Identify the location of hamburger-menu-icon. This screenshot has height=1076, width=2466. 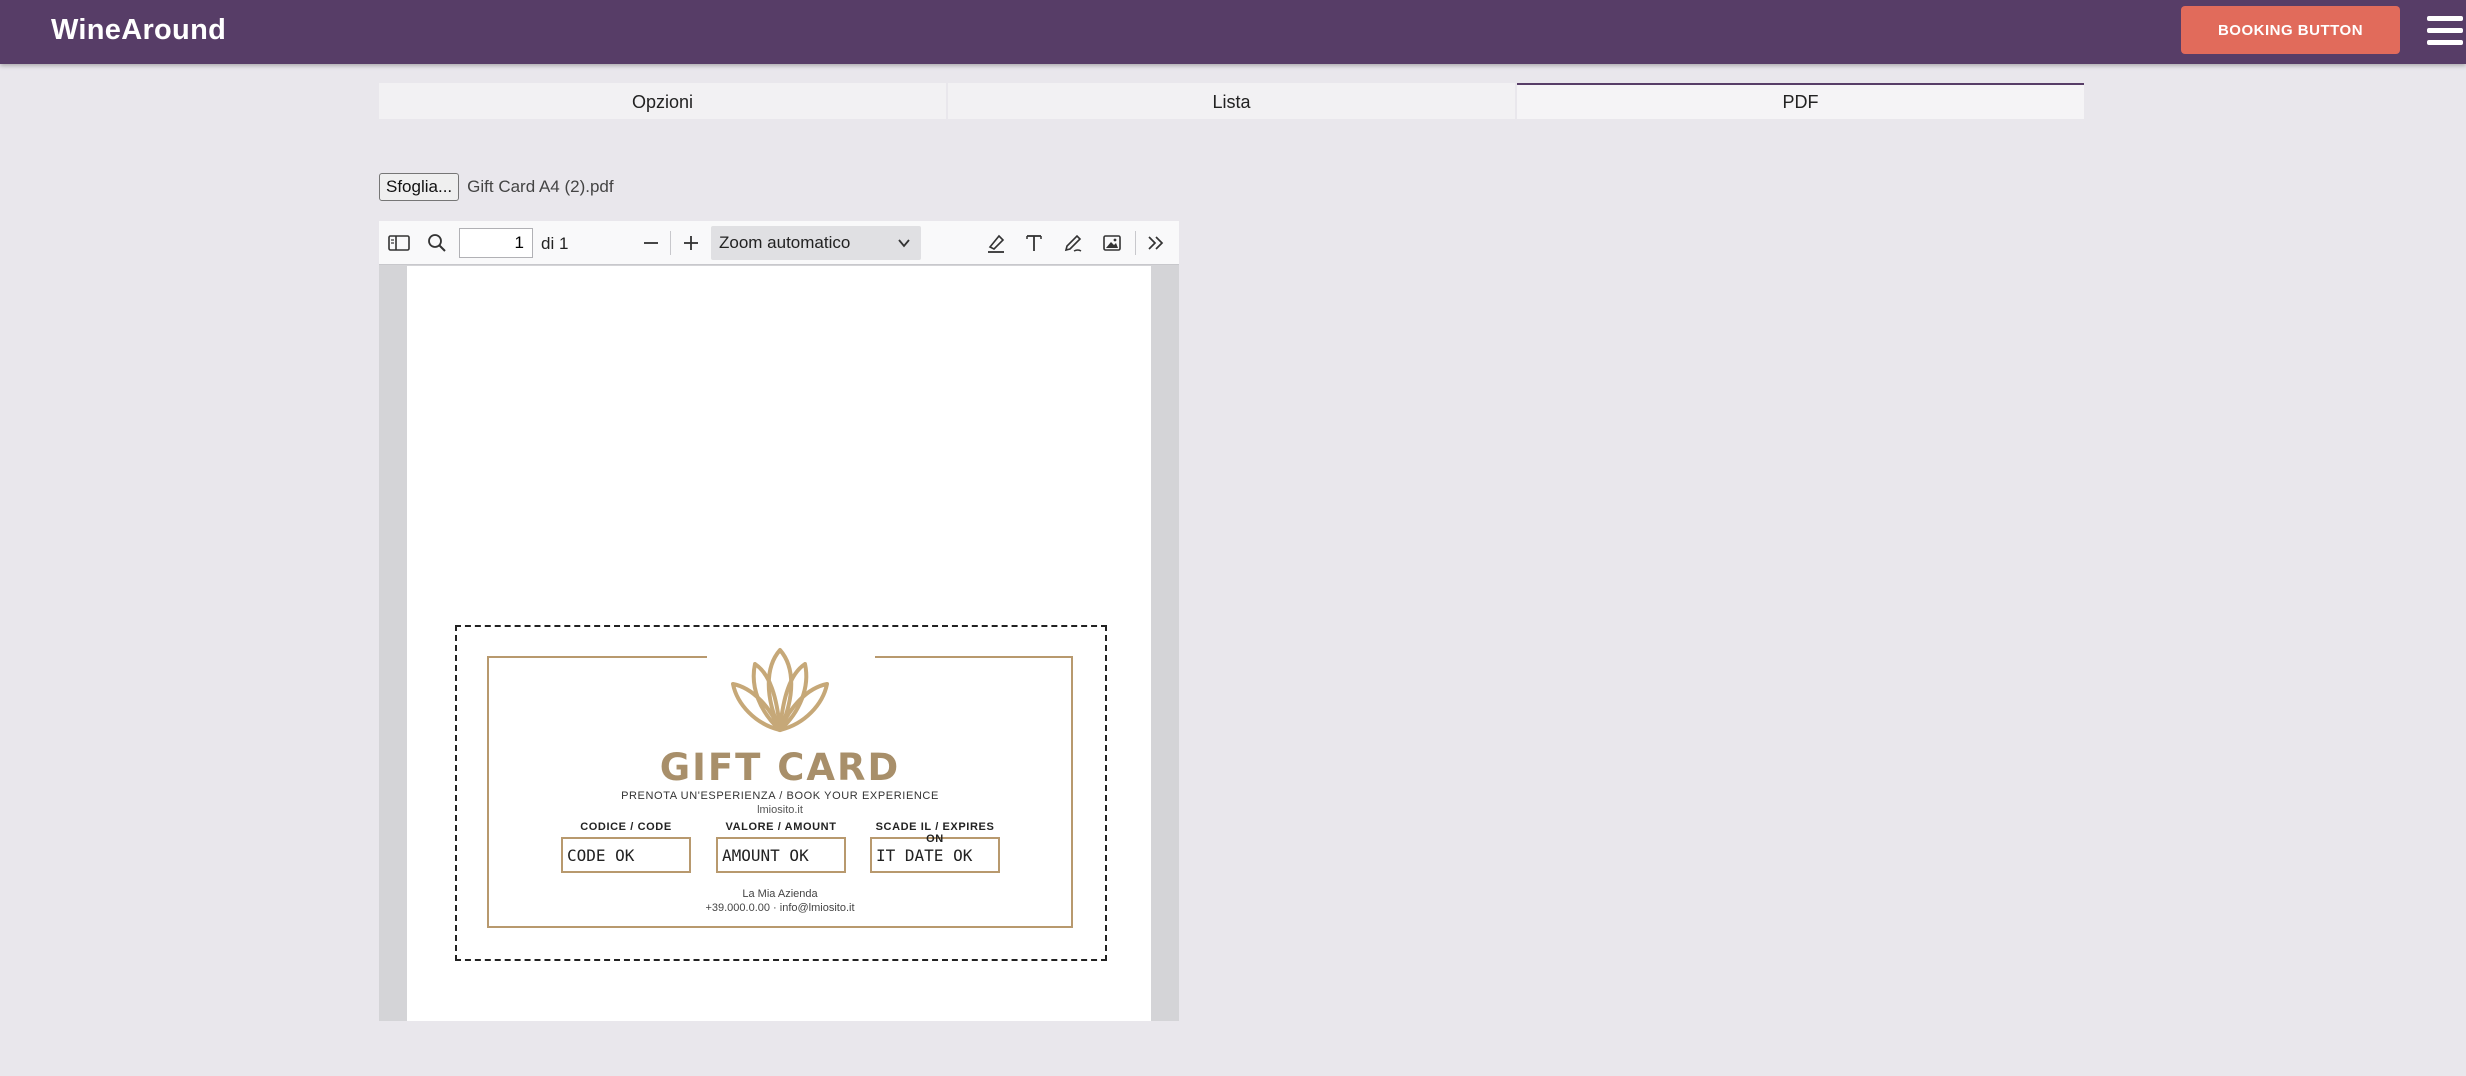
(2445, 31).